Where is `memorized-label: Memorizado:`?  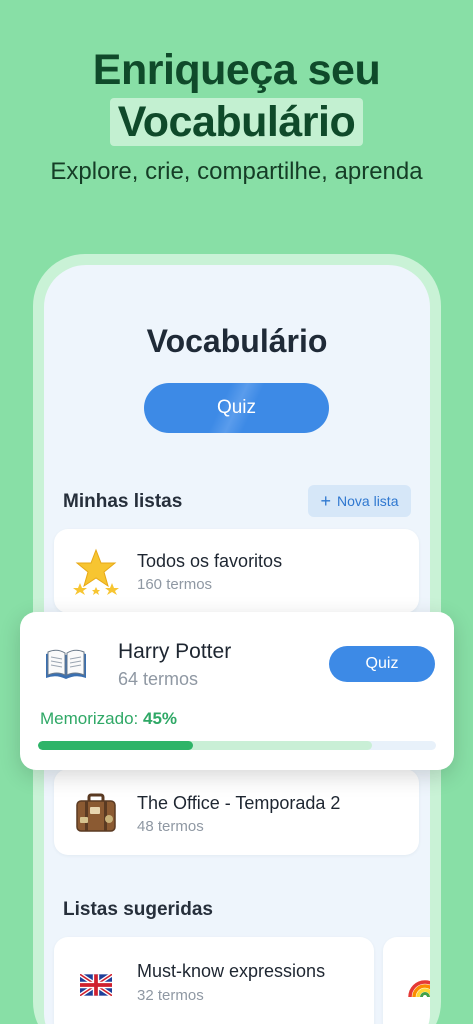
memorized-label: Memorizado: is located at coordinates (89, 718).